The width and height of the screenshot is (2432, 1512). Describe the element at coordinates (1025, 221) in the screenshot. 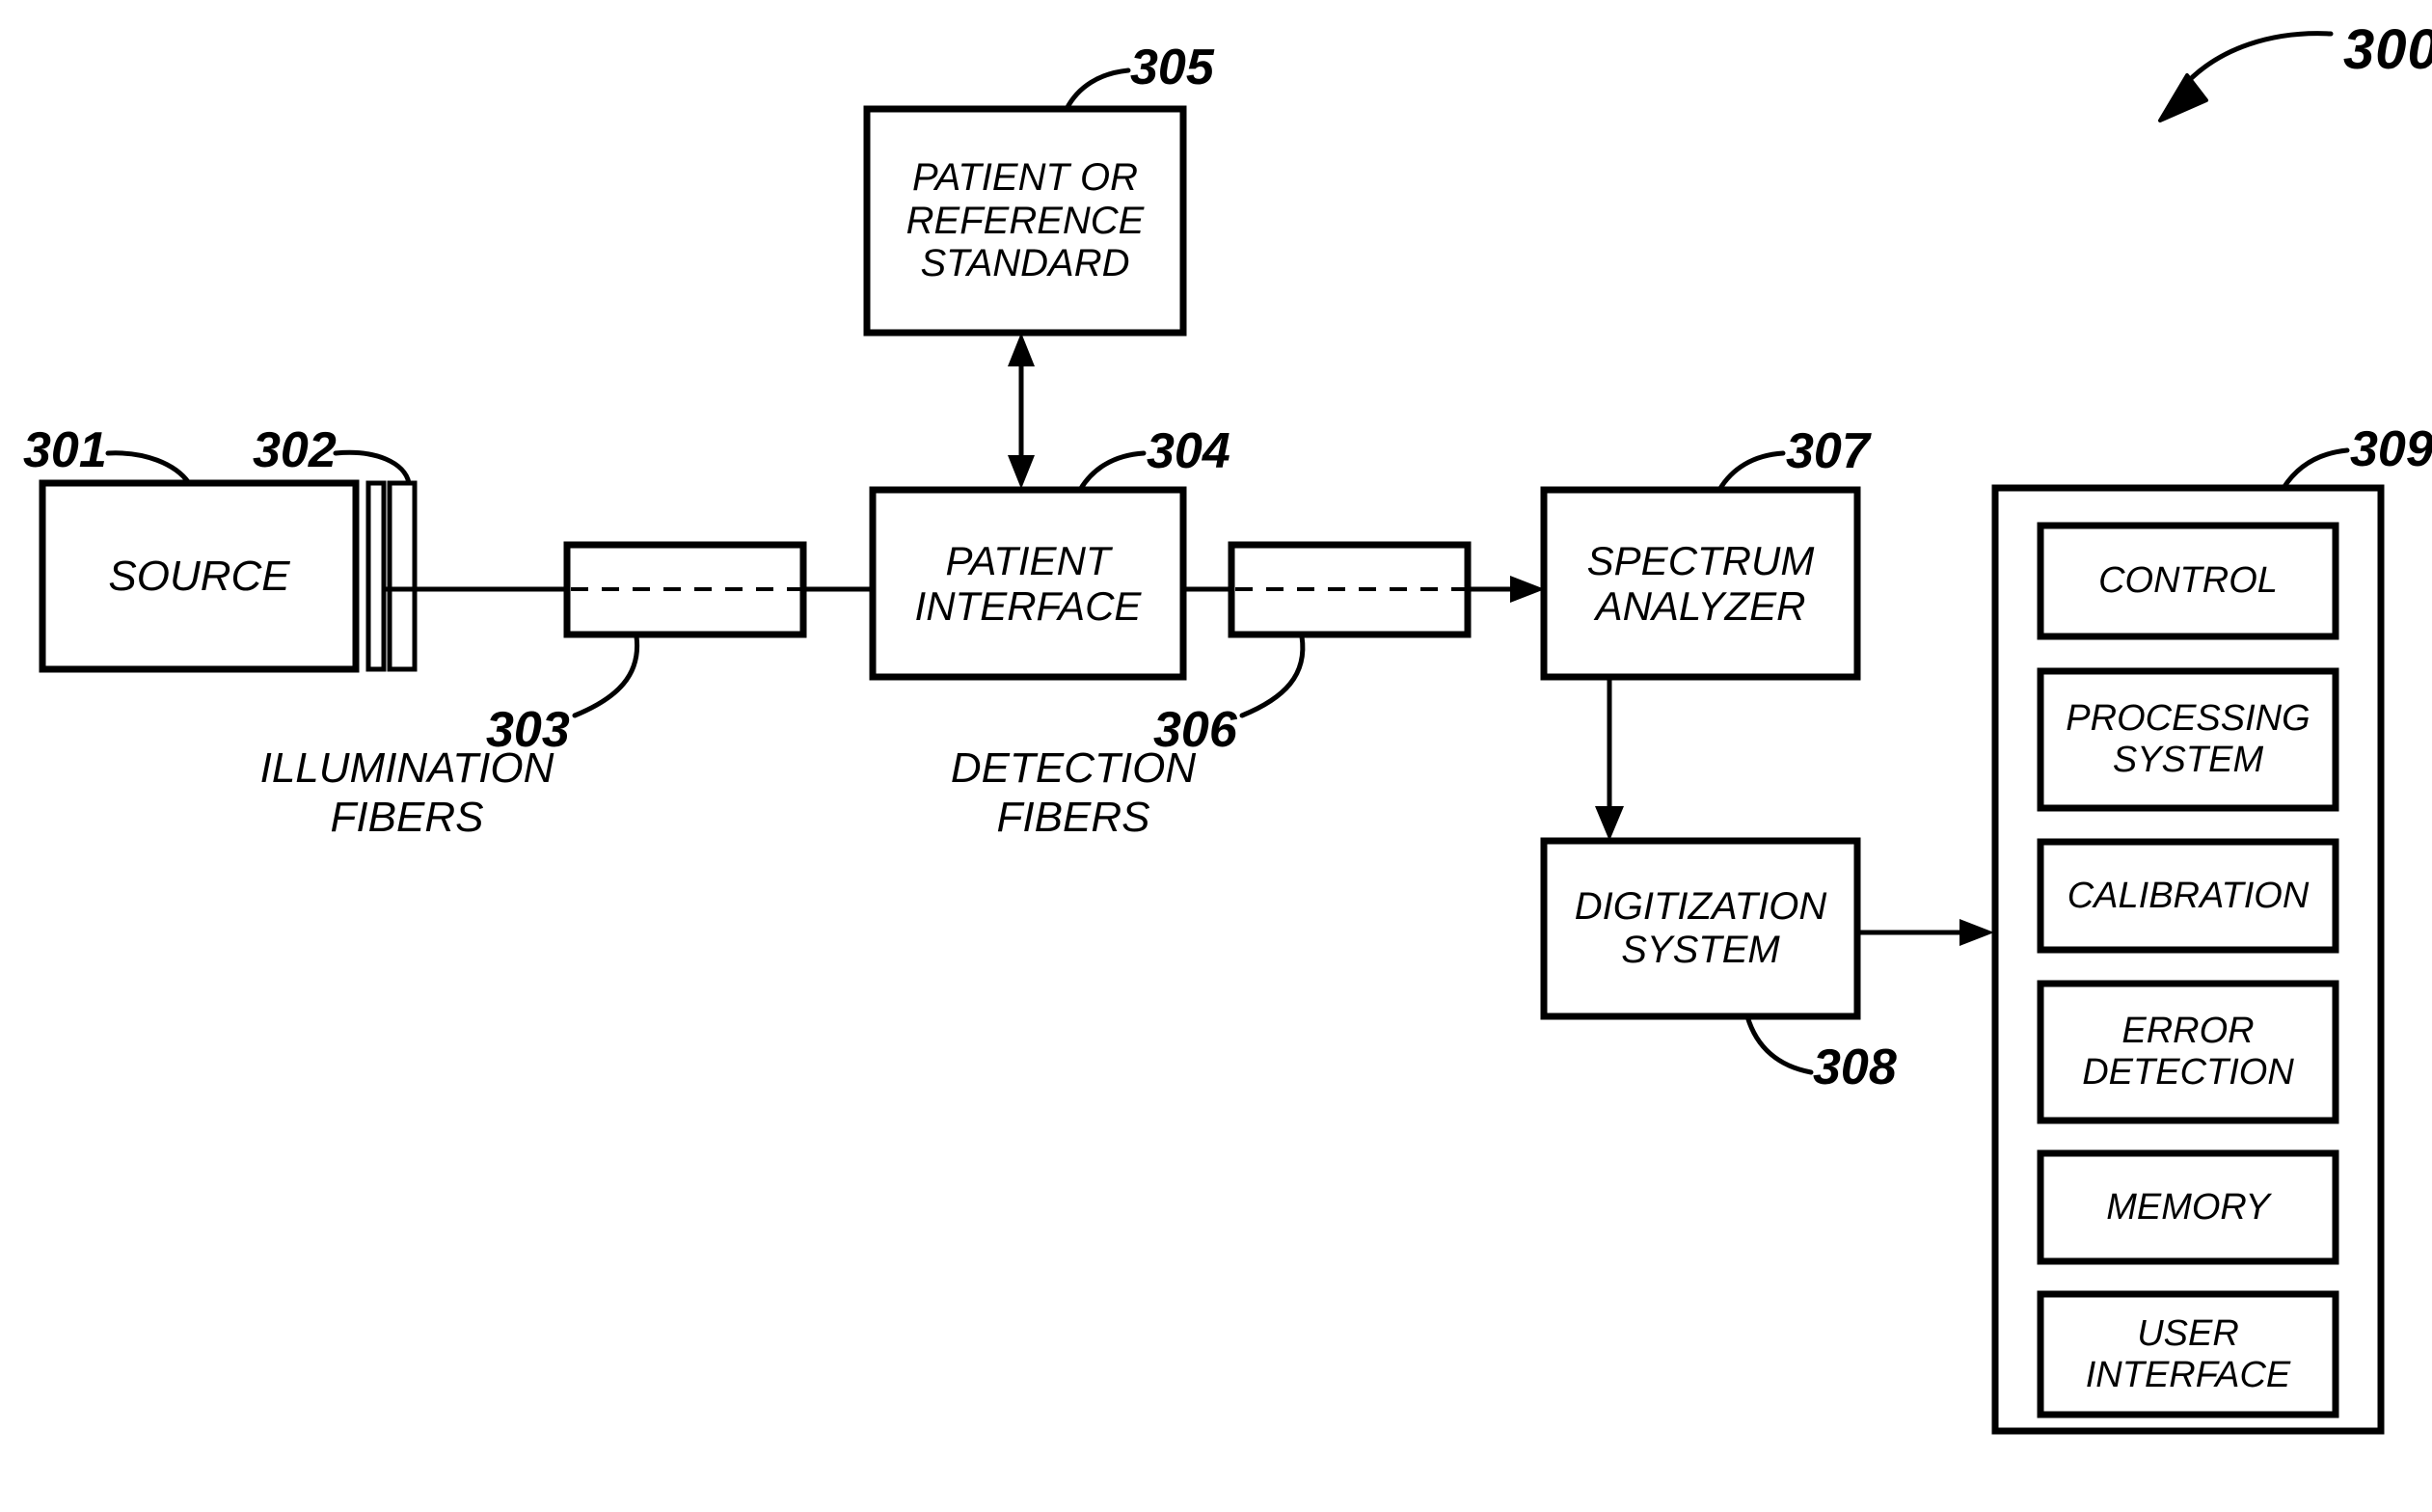

I see `patient-reference-standard-rect` at that location.